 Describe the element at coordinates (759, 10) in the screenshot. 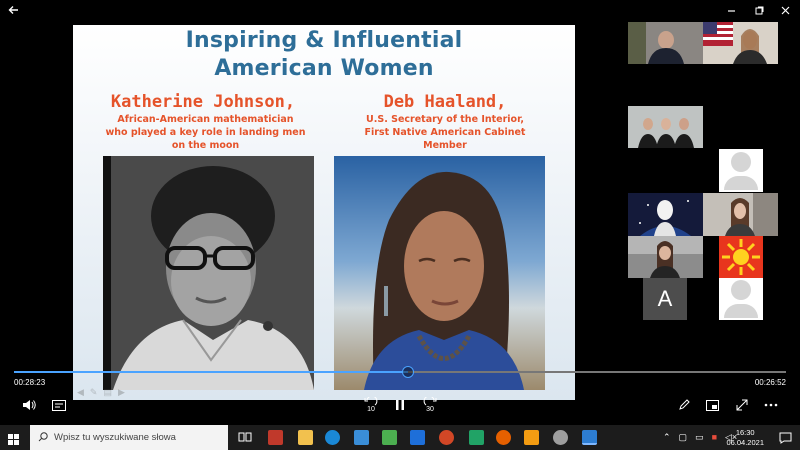

I see `restore-icon` at that location.